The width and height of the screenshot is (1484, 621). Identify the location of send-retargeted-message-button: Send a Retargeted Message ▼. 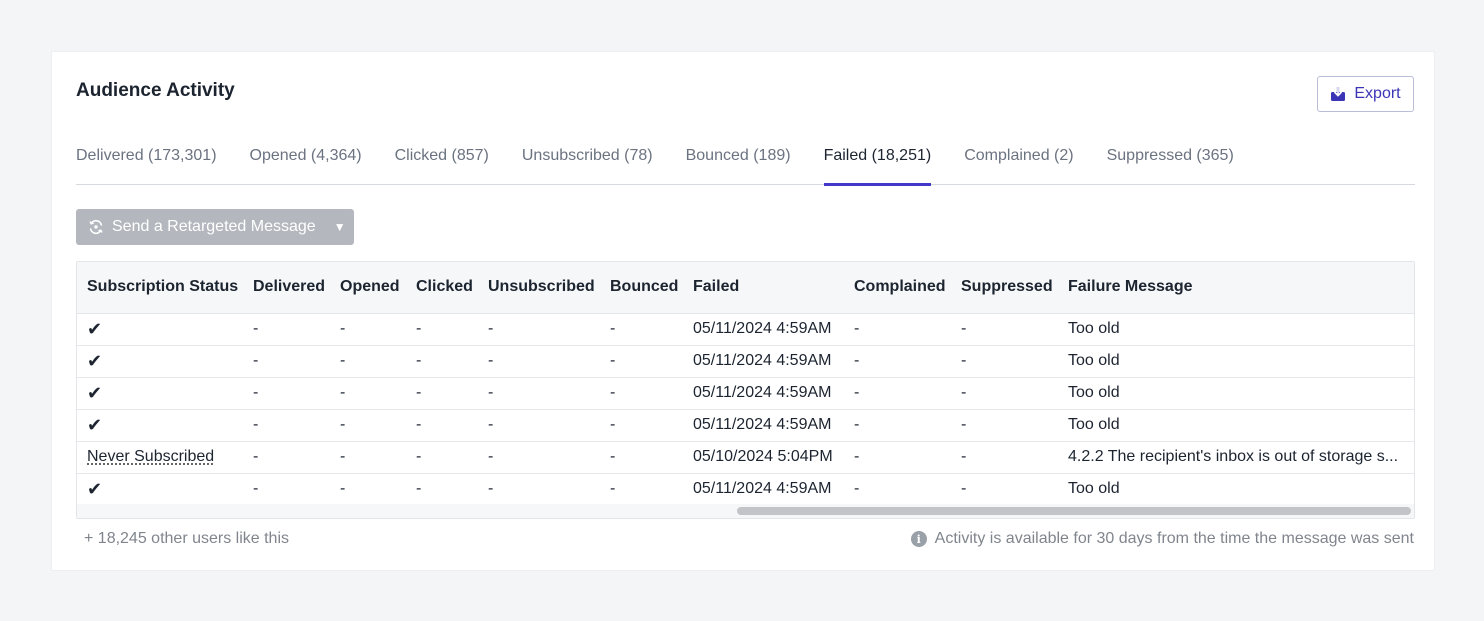
(215, 227).